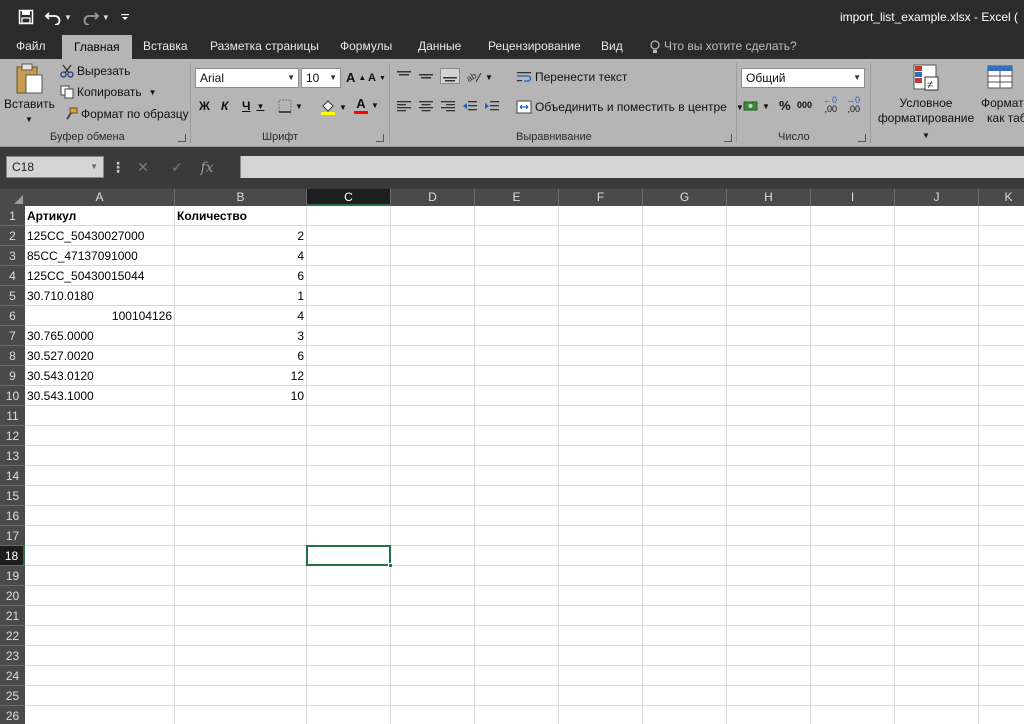  What do you see at coordinates (433, 576) in the screenshot?
I see `cell-d19` at bounding box center [433, 576].